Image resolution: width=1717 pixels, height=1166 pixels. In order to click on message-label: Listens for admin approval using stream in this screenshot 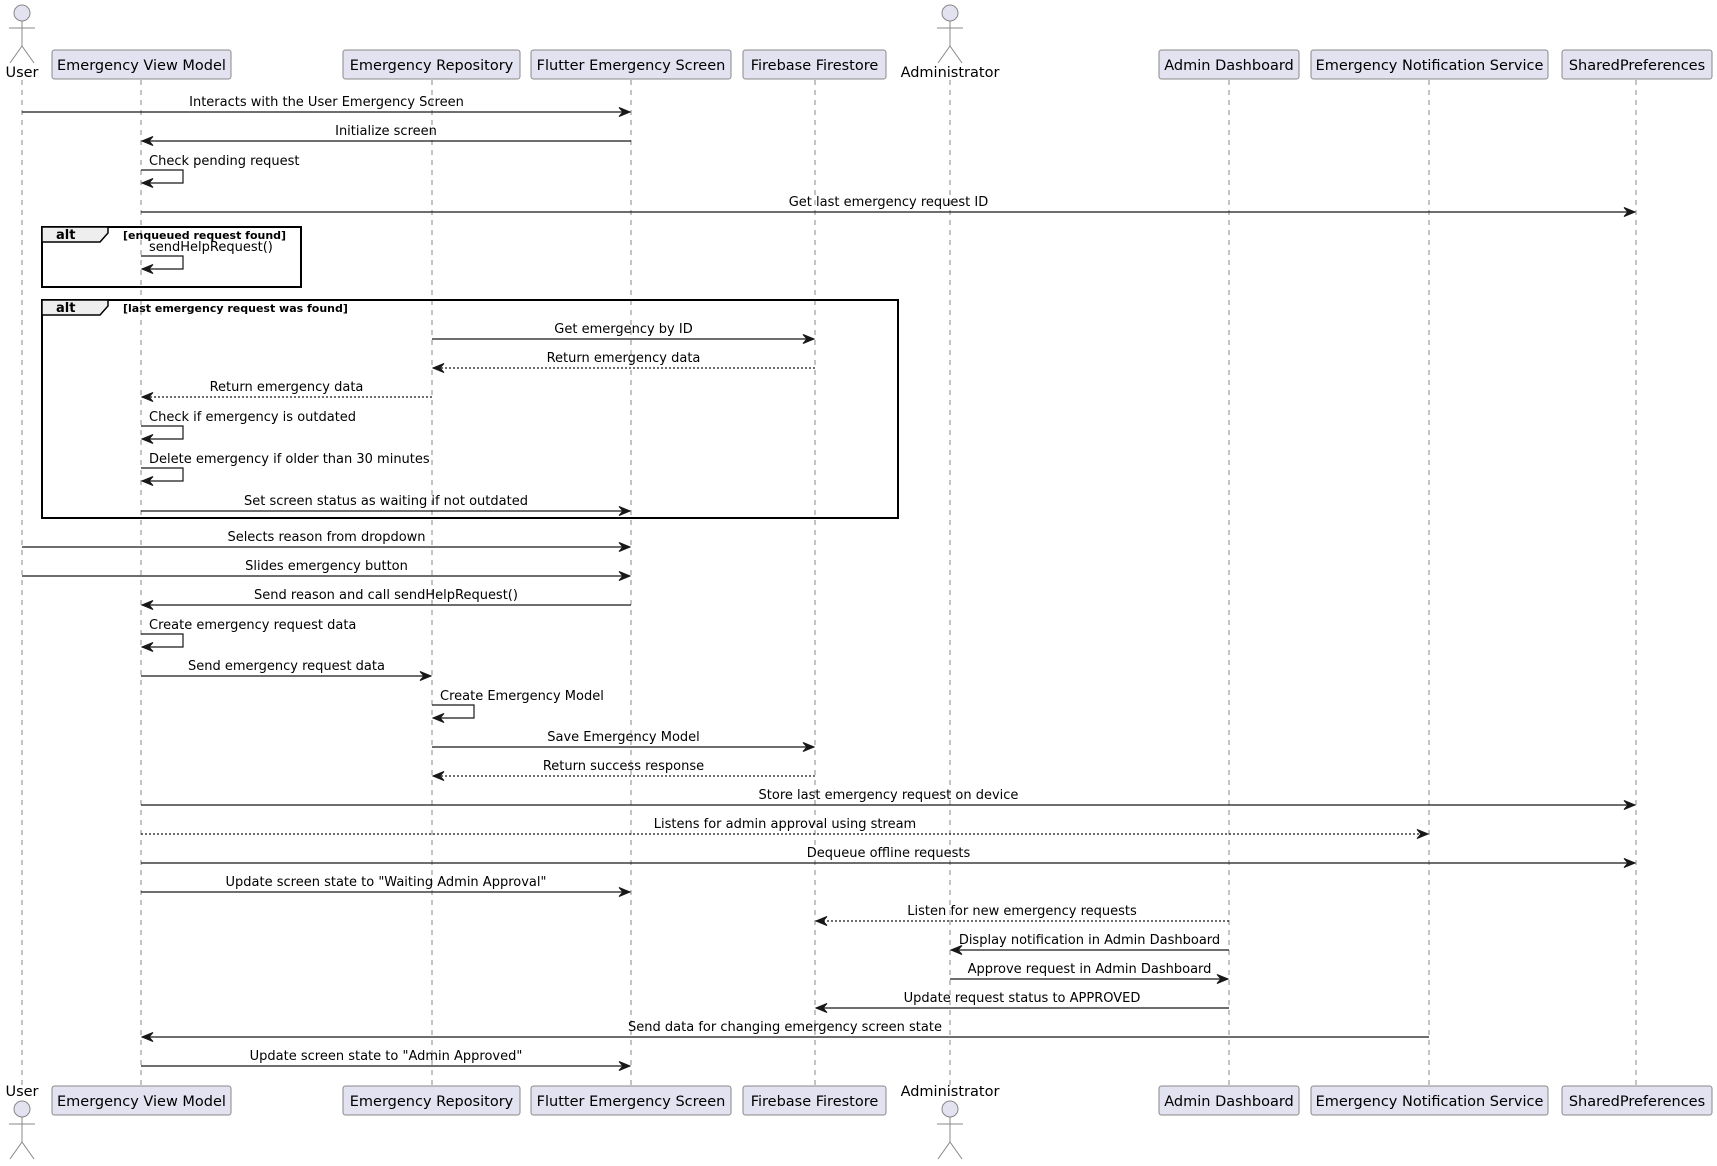, I will do `click(785, 824)`.